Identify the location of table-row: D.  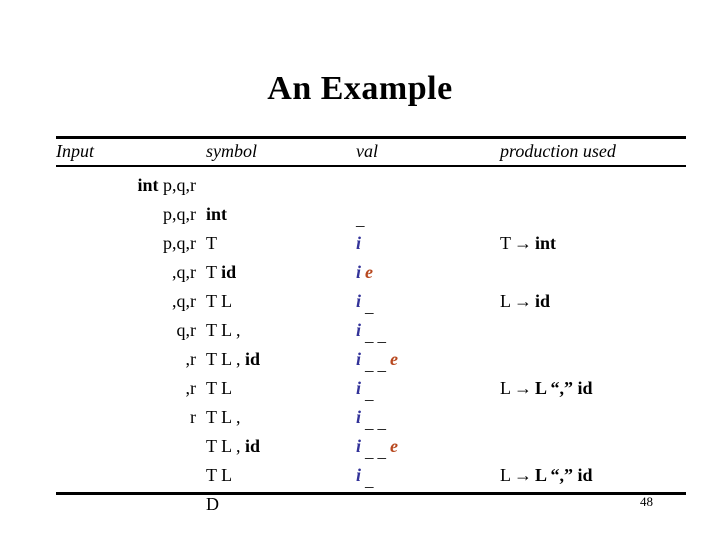
(371, 508).